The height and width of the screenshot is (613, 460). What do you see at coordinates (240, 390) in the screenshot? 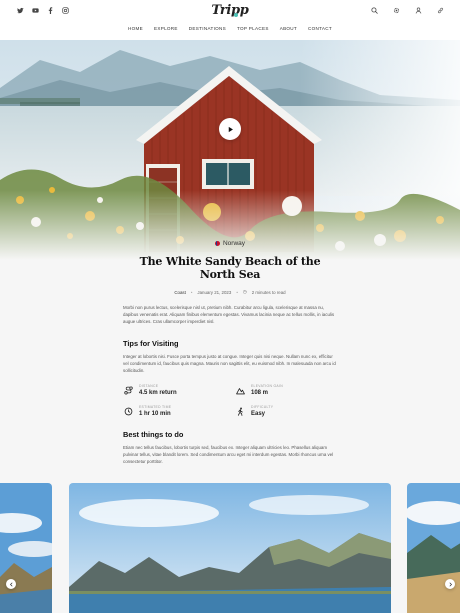
I see `mountain-icon` at bounding box center [240, 390].